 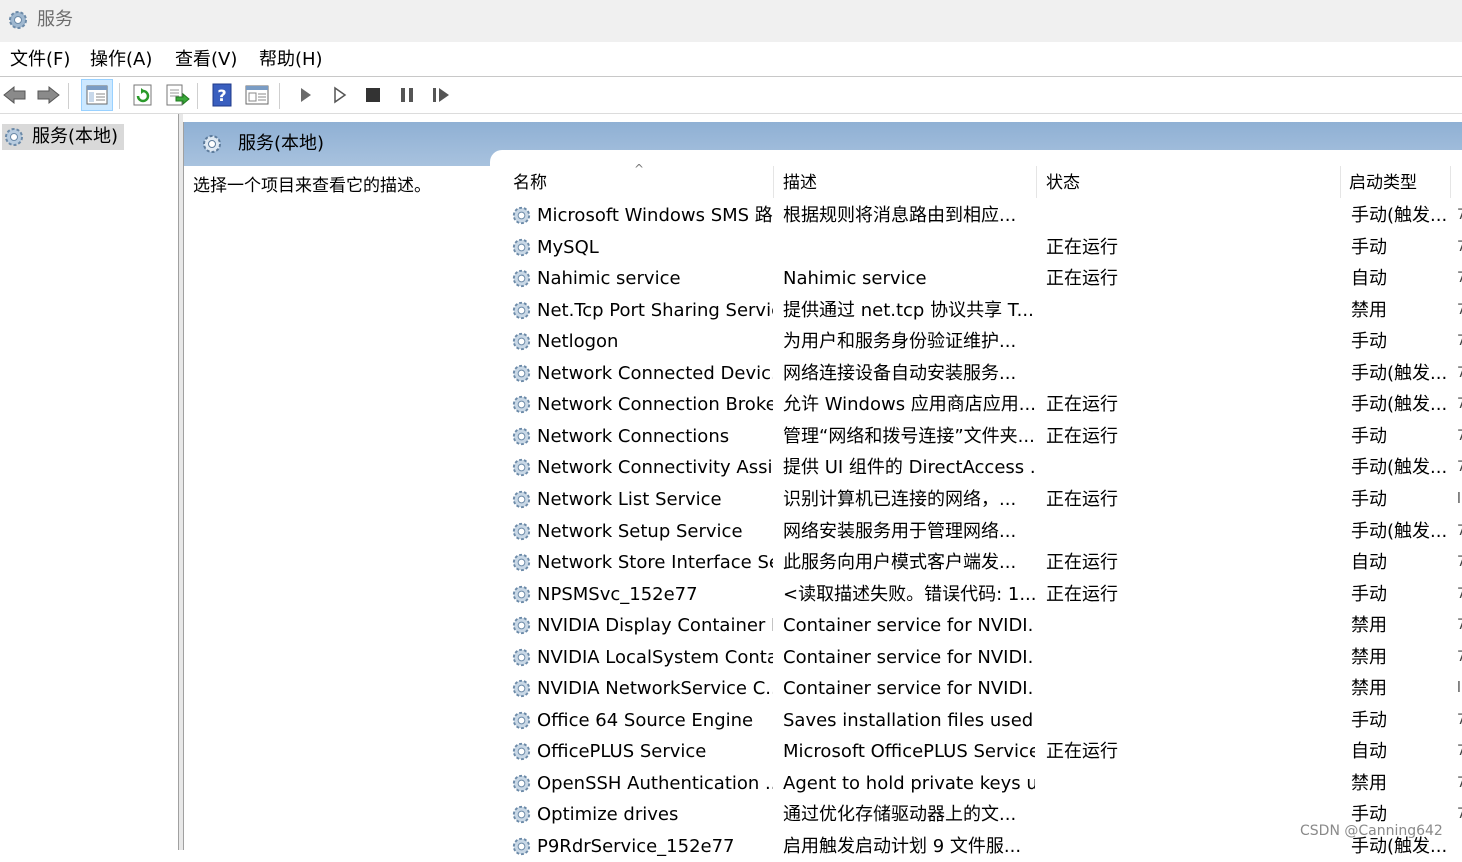 I want to click on service-row: Nahimic service Nahimic service 正在运行 自动 7, so click(x=984, y=278).